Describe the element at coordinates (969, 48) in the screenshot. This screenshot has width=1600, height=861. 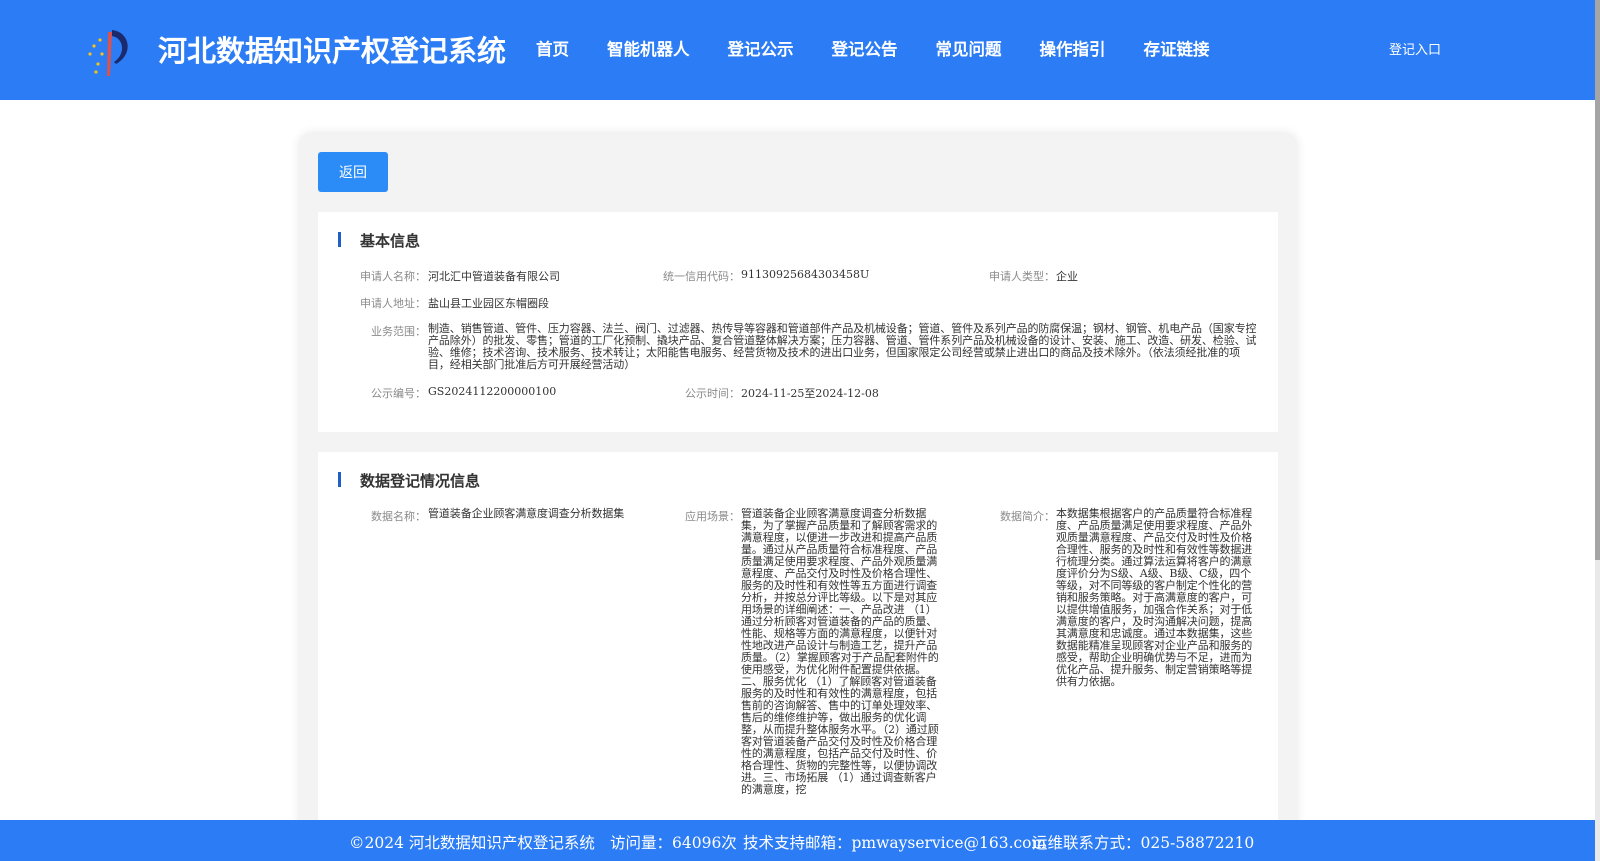
I see `nav-faq: 常见问题` at that location.